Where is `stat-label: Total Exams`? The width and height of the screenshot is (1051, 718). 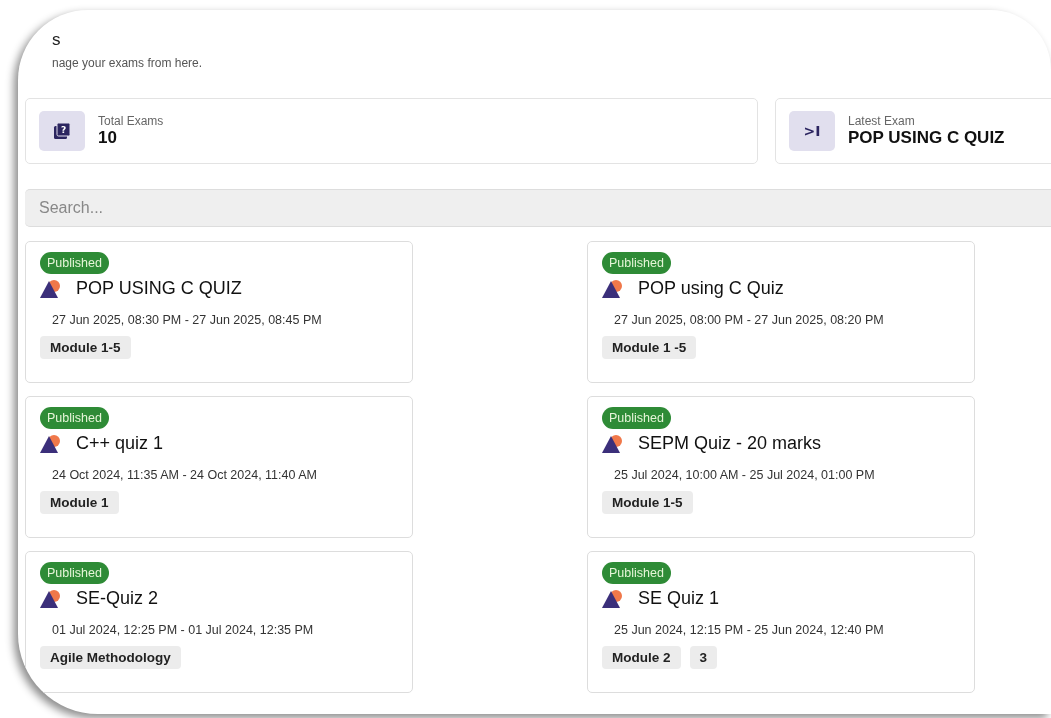
stat-label: Total Exams is located at coordinates (131, 121).